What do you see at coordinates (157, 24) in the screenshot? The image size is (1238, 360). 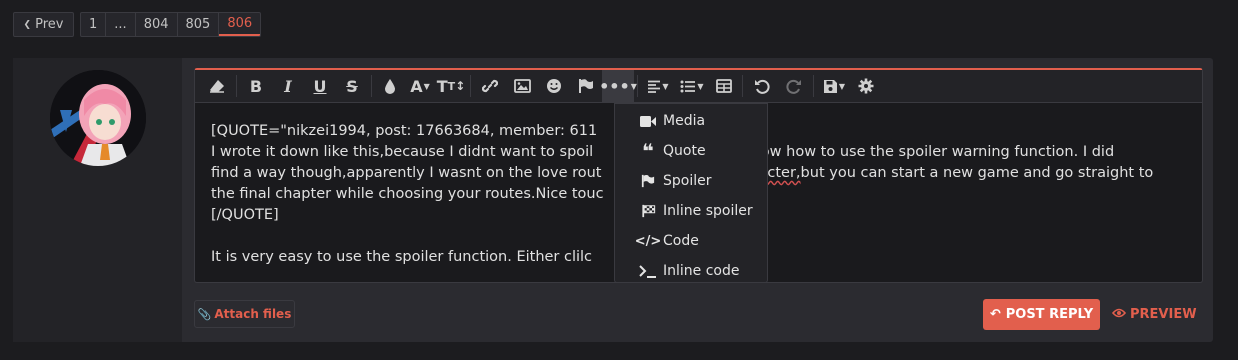 I see `page-link-804: 804` at bounding box center [157, 24].